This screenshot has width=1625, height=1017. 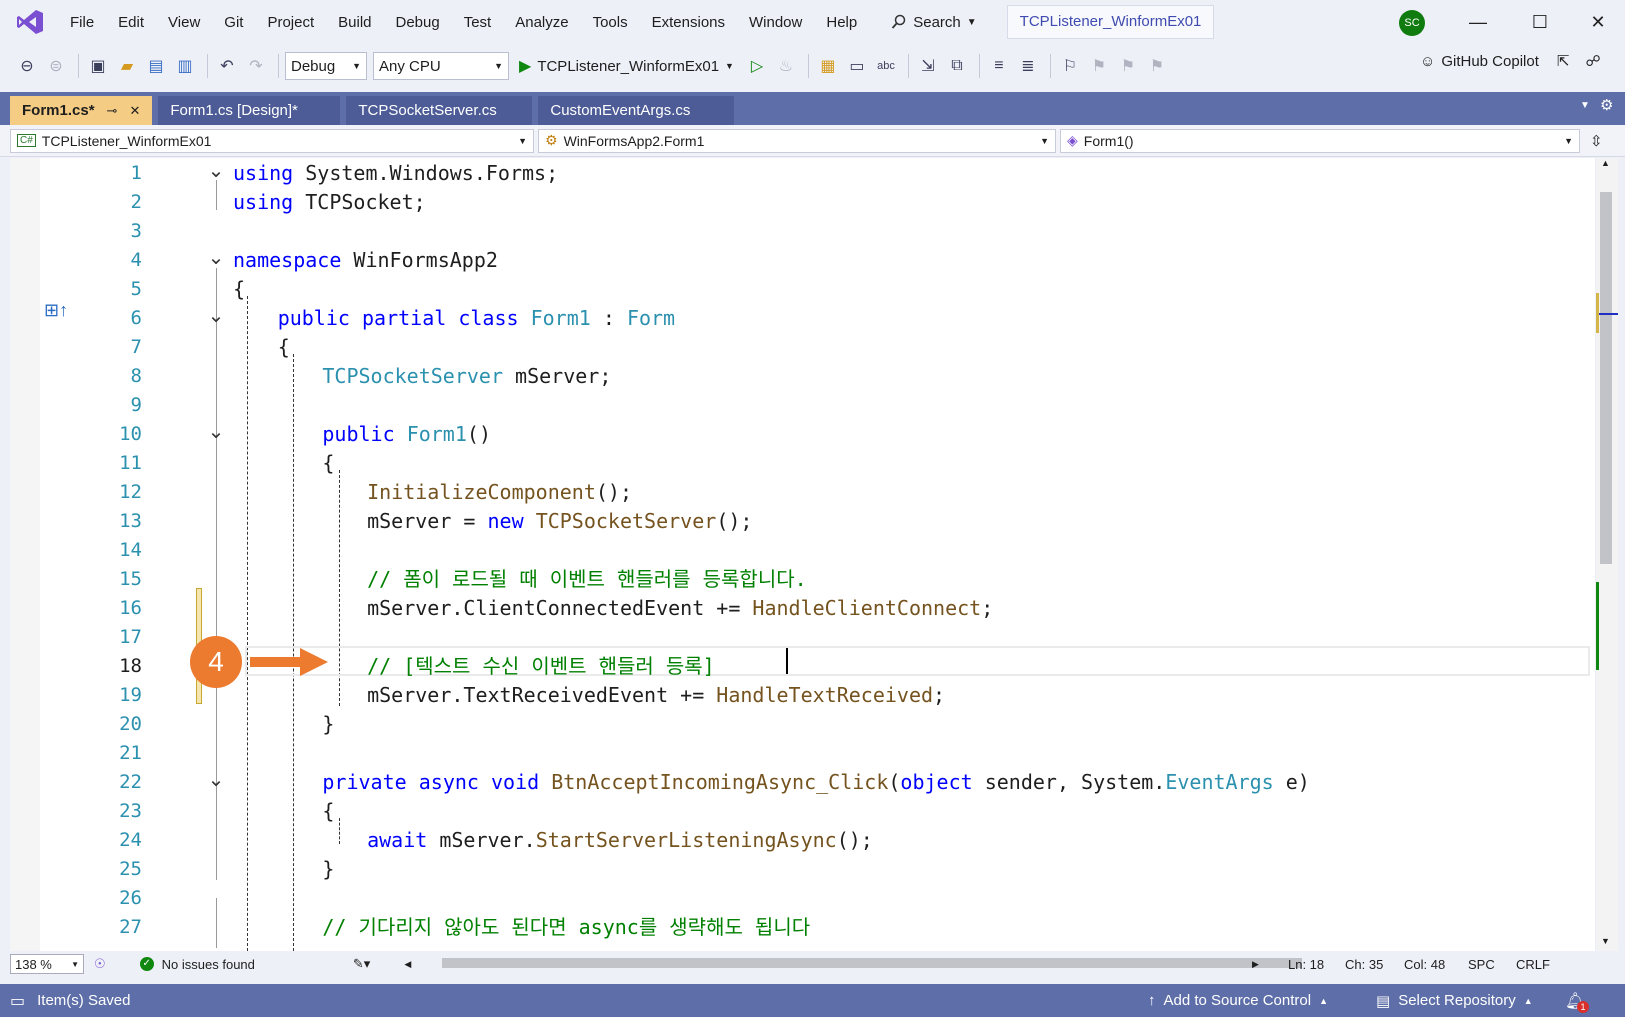 What do you see at coordinates (208, 964) in the screenshot?
I see `issues-status: No issues found` at bounding box center [208, 964].